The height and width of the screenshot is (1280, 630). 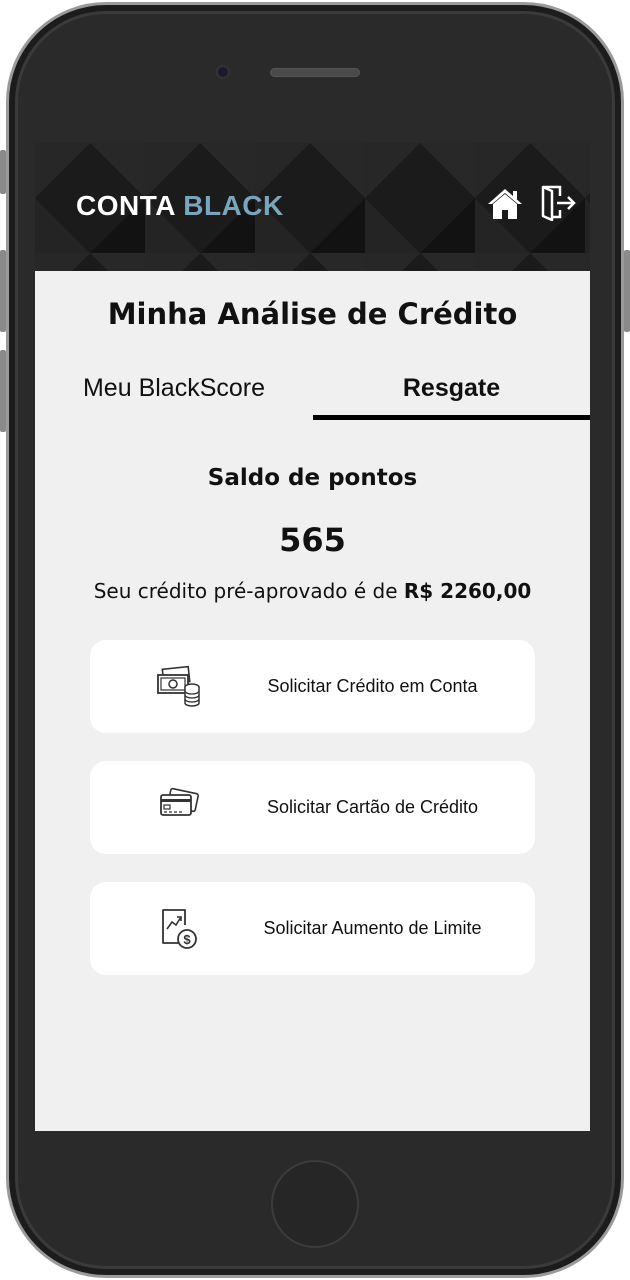 What do you see at coordinates (312, 207) in the screenshot?
I see `app-header: CONTA BLACK` at bounding box center [312, 207].